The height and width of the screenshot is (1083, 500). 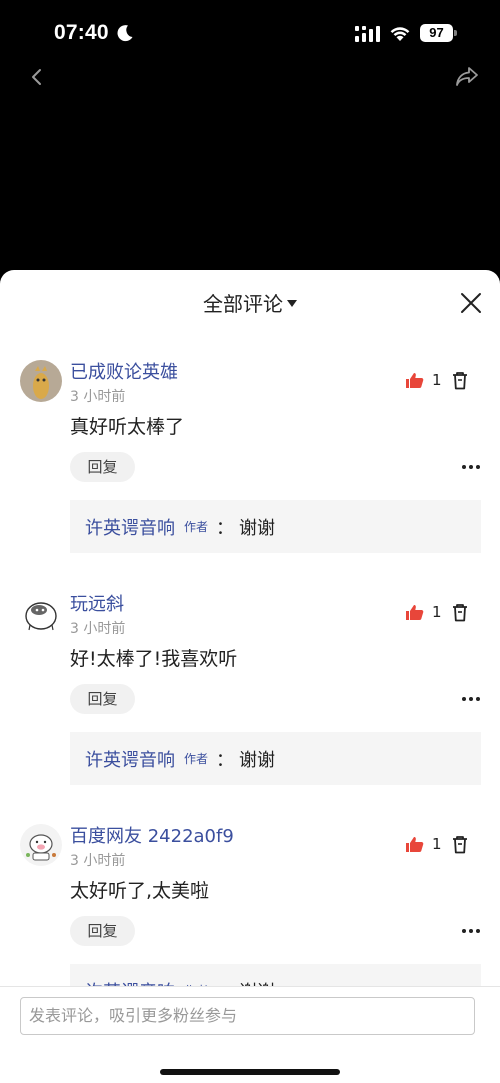 I want to click on moon-icon, so click(x=125, y=33).